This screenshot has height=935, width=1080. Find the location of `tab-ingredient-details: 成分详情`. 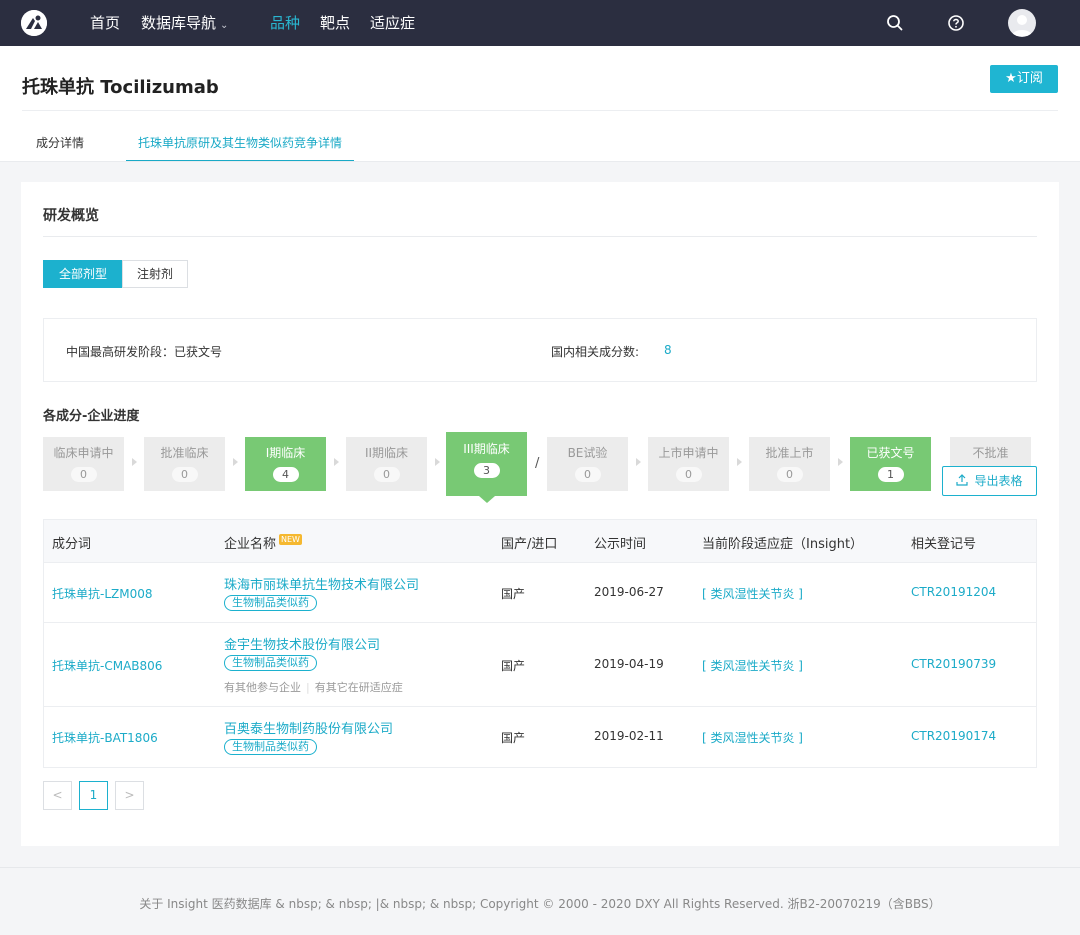

tab-ingredient-details: 成分详情 is located at coordinates (60, 145).